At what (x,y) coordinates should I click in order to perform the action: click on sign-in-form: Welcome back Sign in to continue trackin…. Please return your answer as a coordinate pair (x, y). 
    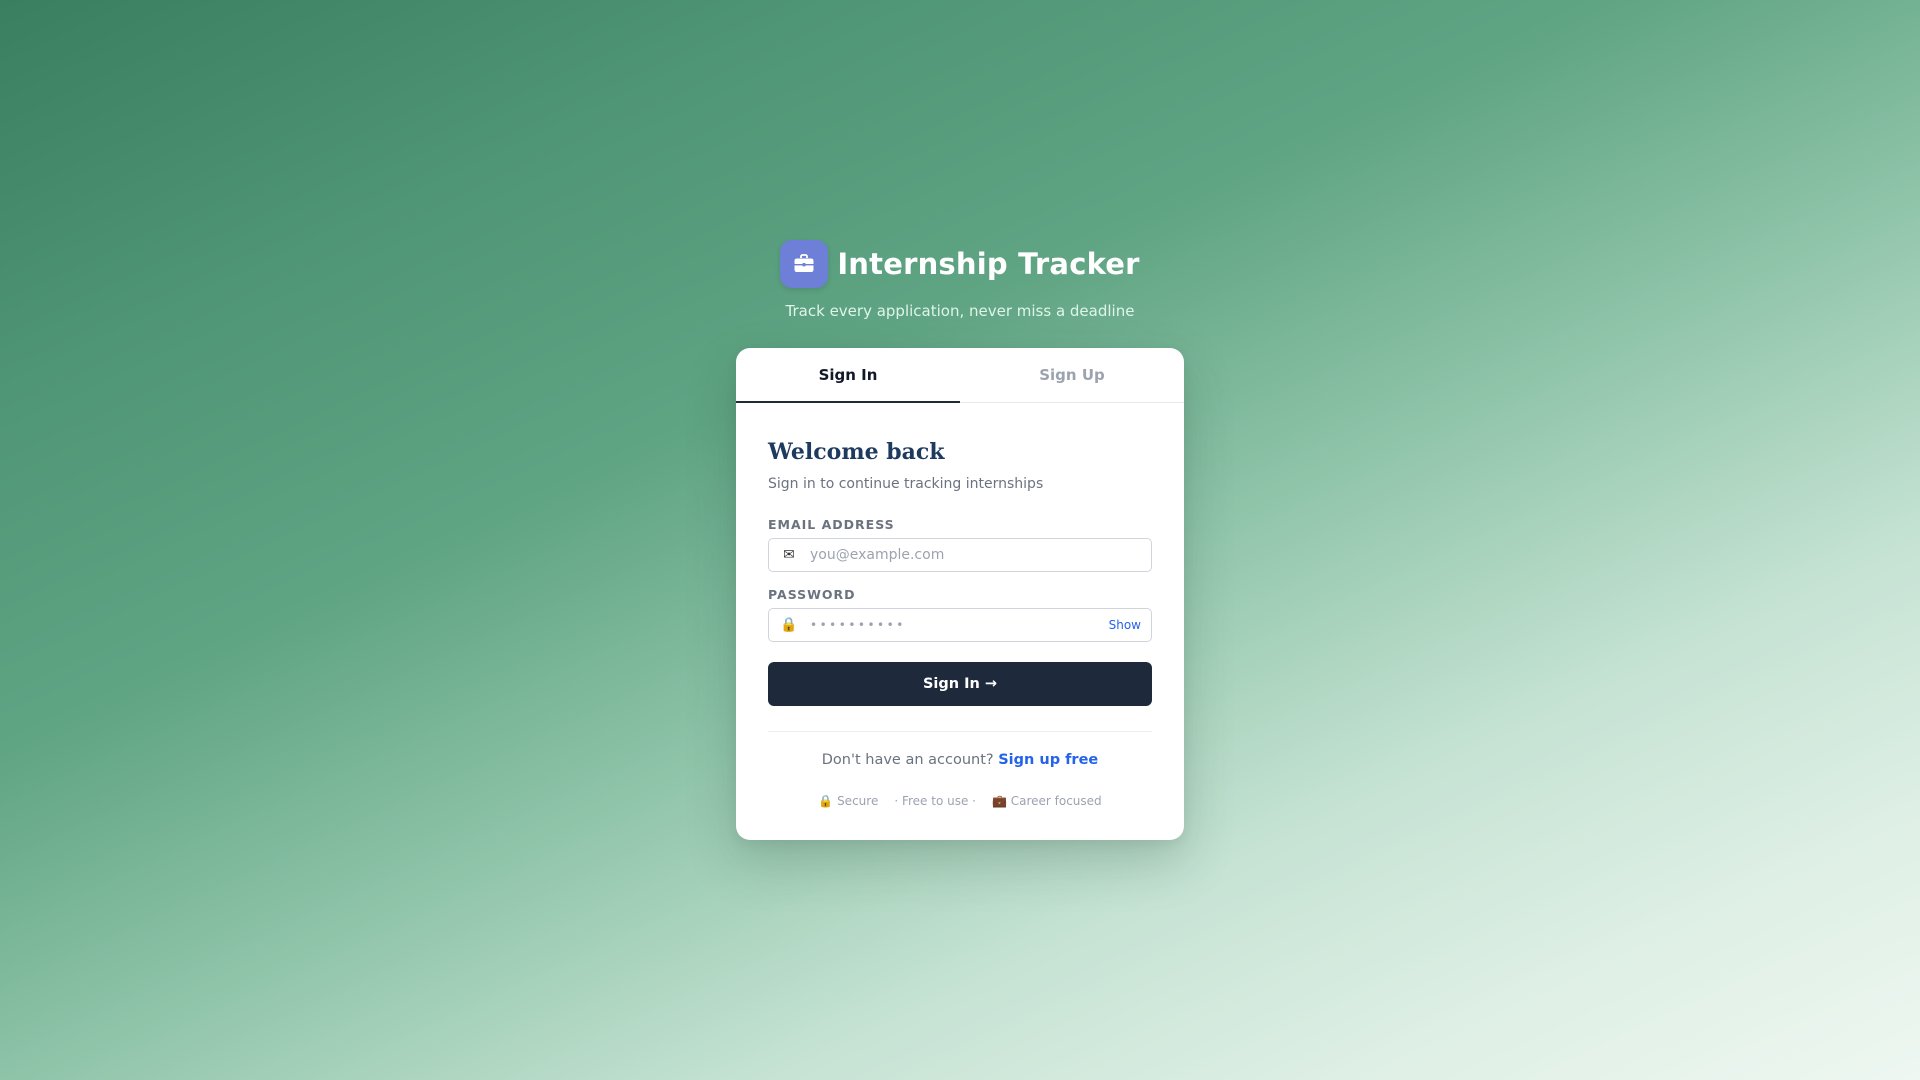
    Looking at the image, I should click on (960, 623).